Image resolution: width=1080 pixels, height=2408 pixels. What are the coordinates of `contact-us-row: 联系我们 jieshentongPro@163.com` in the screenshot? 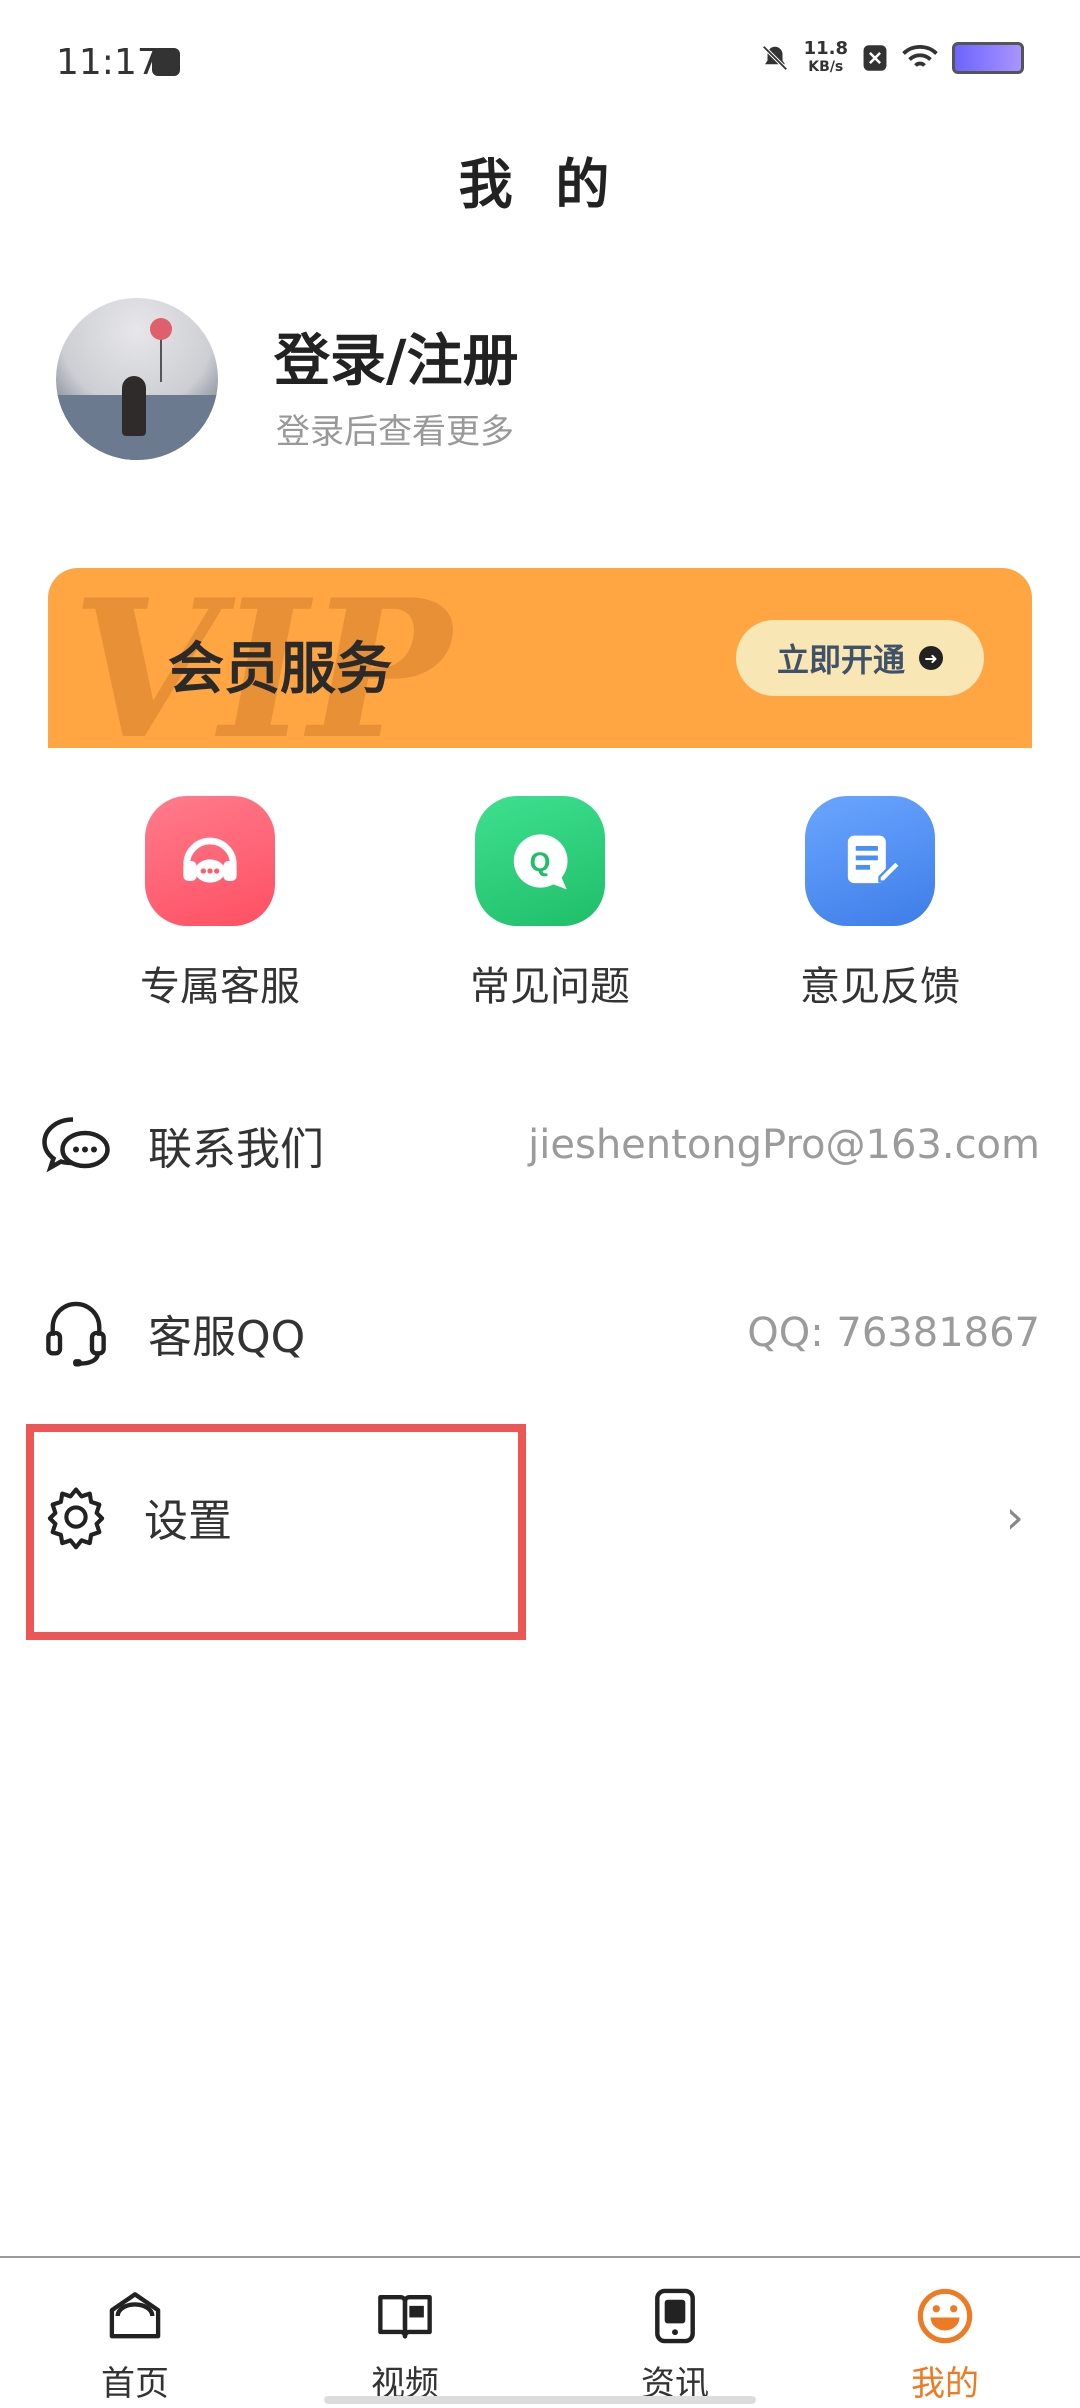 It's located at (540, 1145).